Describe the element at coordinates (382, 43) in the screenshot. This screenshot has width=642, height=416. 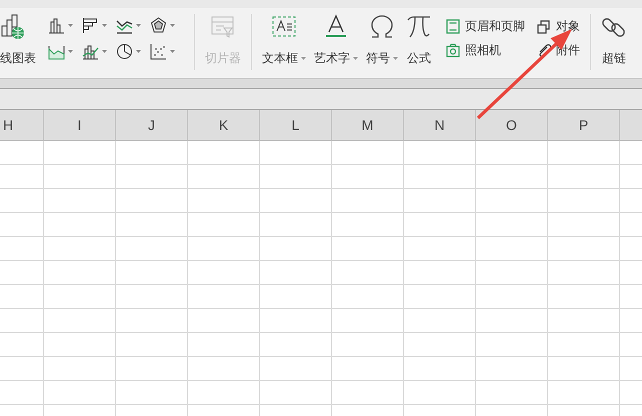
I see `ribbon-button: 符号` at that location.